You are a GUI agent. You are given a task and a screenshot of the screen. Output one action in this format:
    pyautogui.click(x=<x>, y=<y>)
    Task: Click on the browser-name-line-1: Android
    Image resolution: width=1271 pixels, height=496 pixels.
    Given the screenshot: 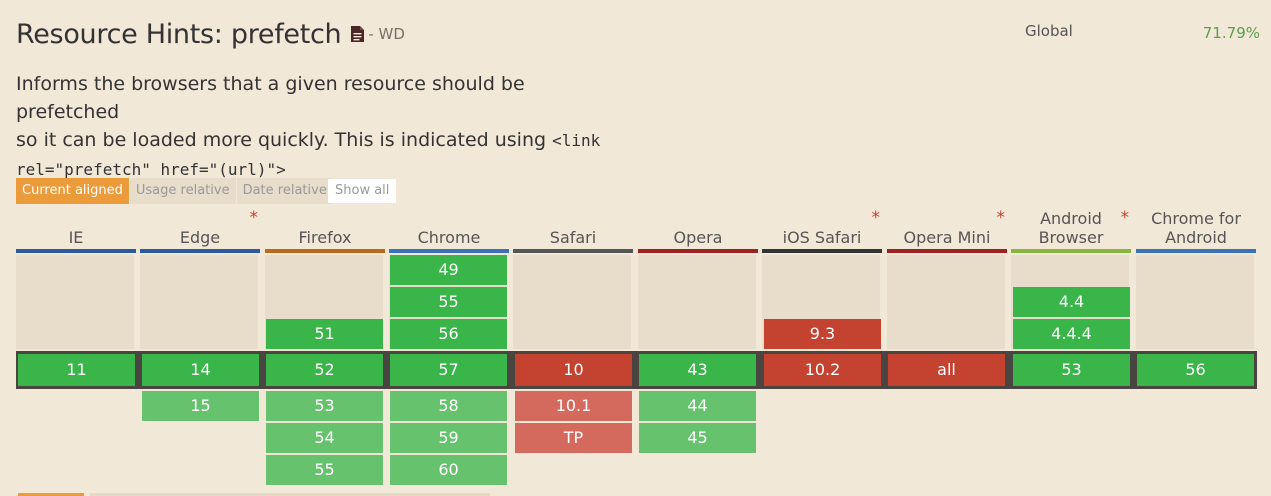 What is the action you would take?
    pyautogui.click(x=1071, y=218)
    